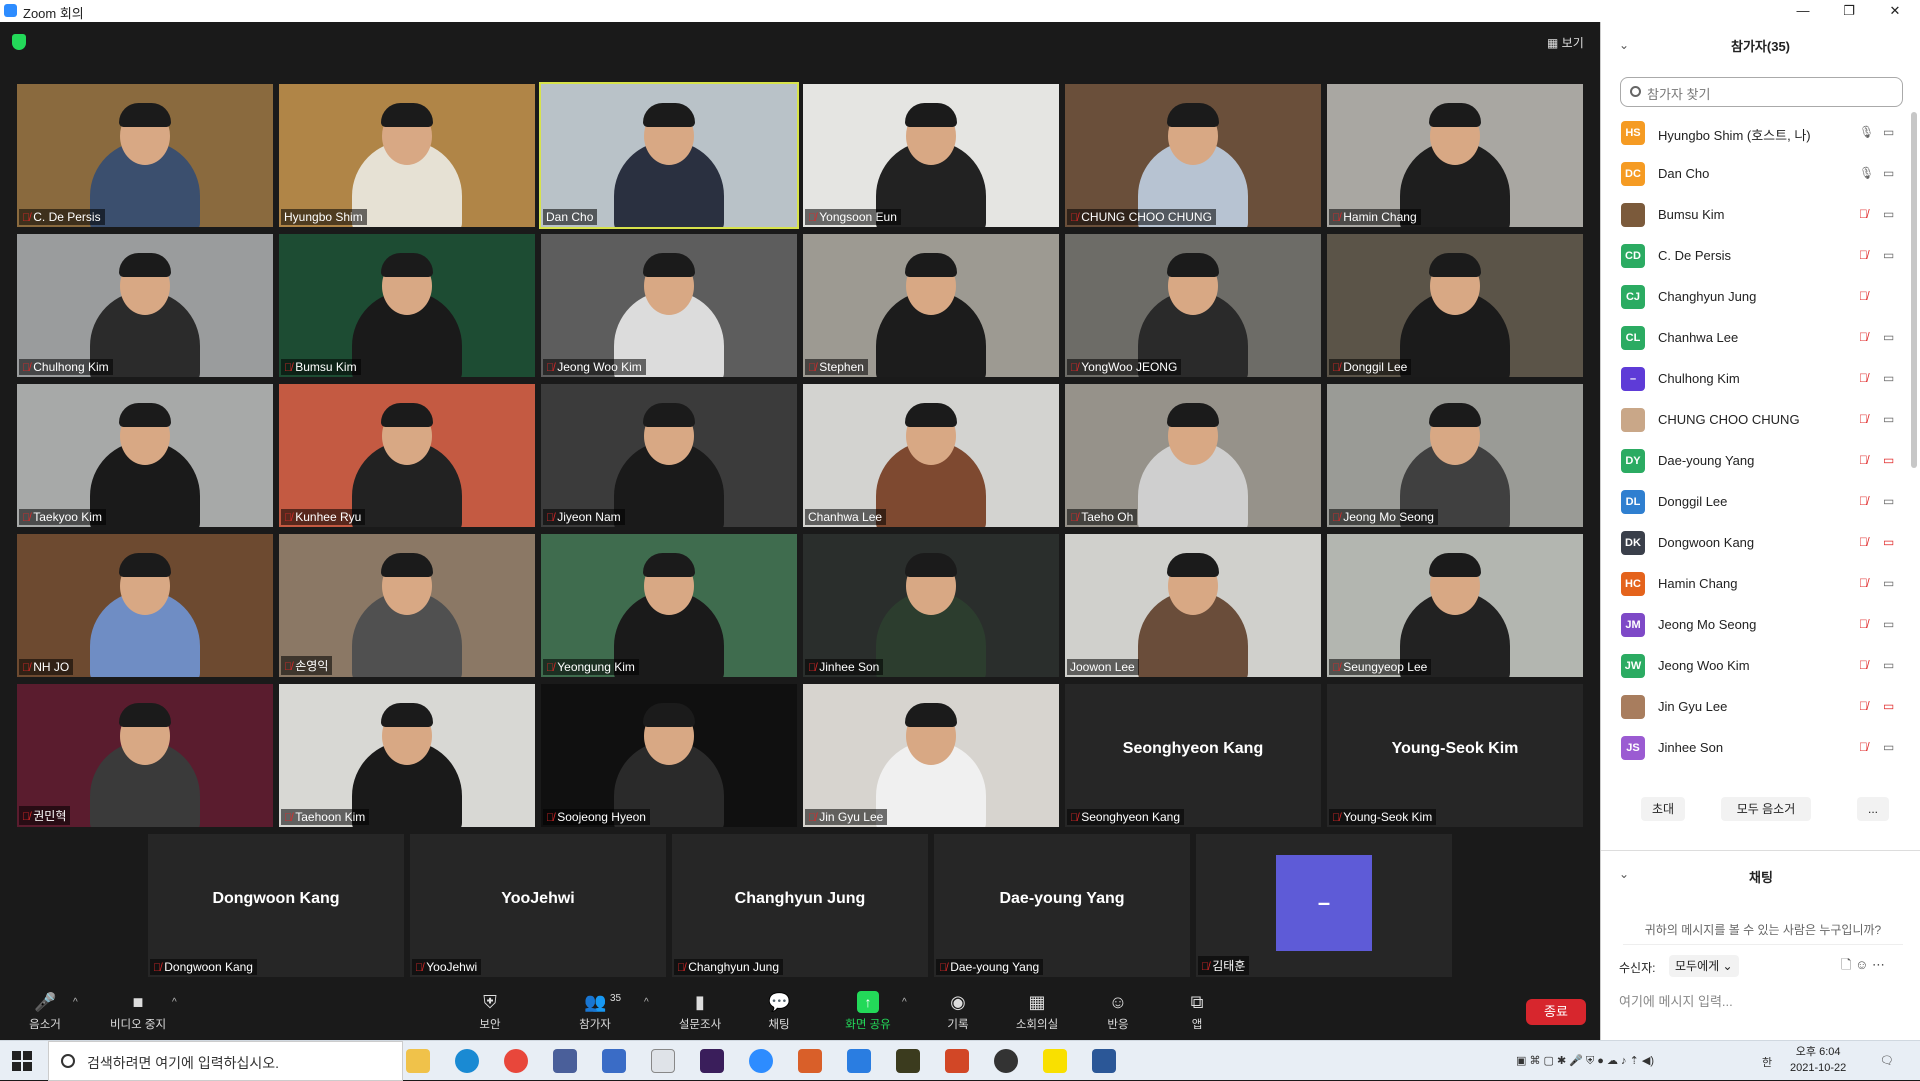  I want to click on video-tile: 🎙̸ Taehoon Kim, so click(407, 755).